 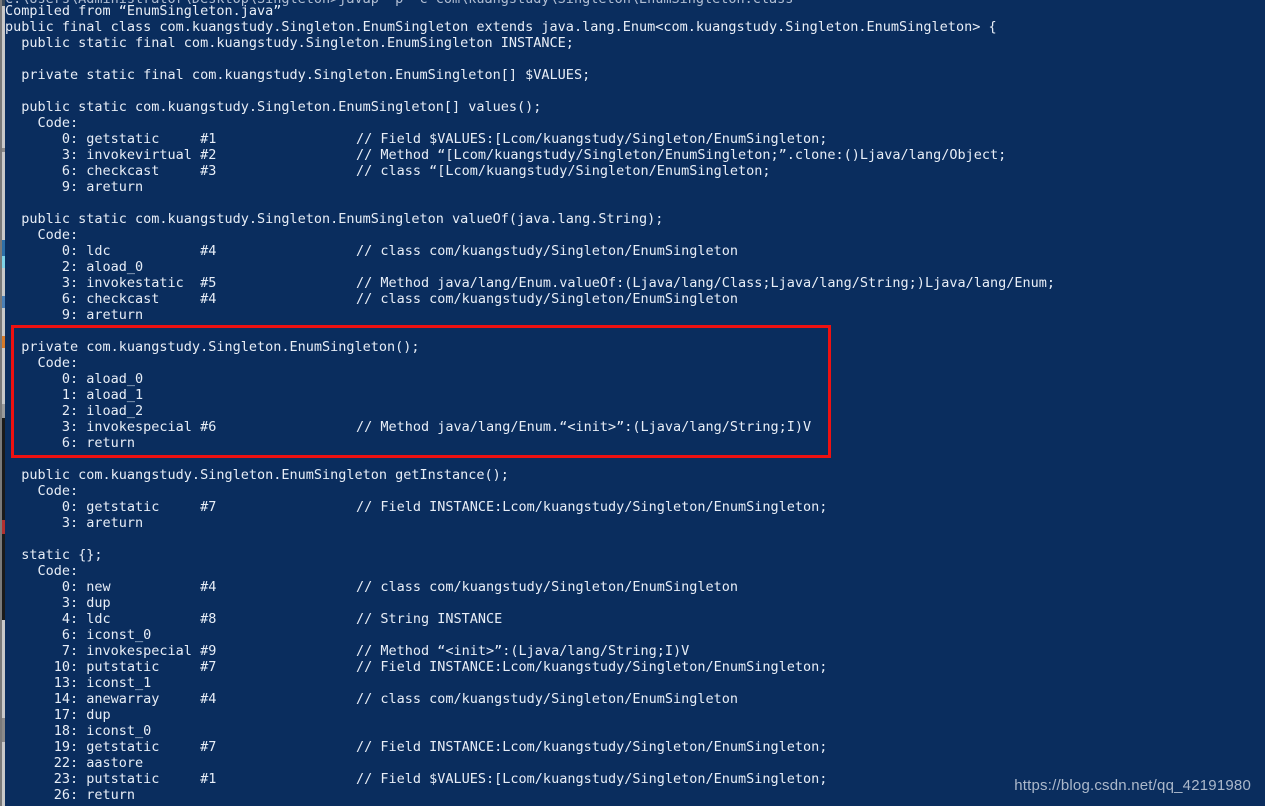 I want to click on terminal-line-code: 4: ldc #8, so click(x=111, y=619).